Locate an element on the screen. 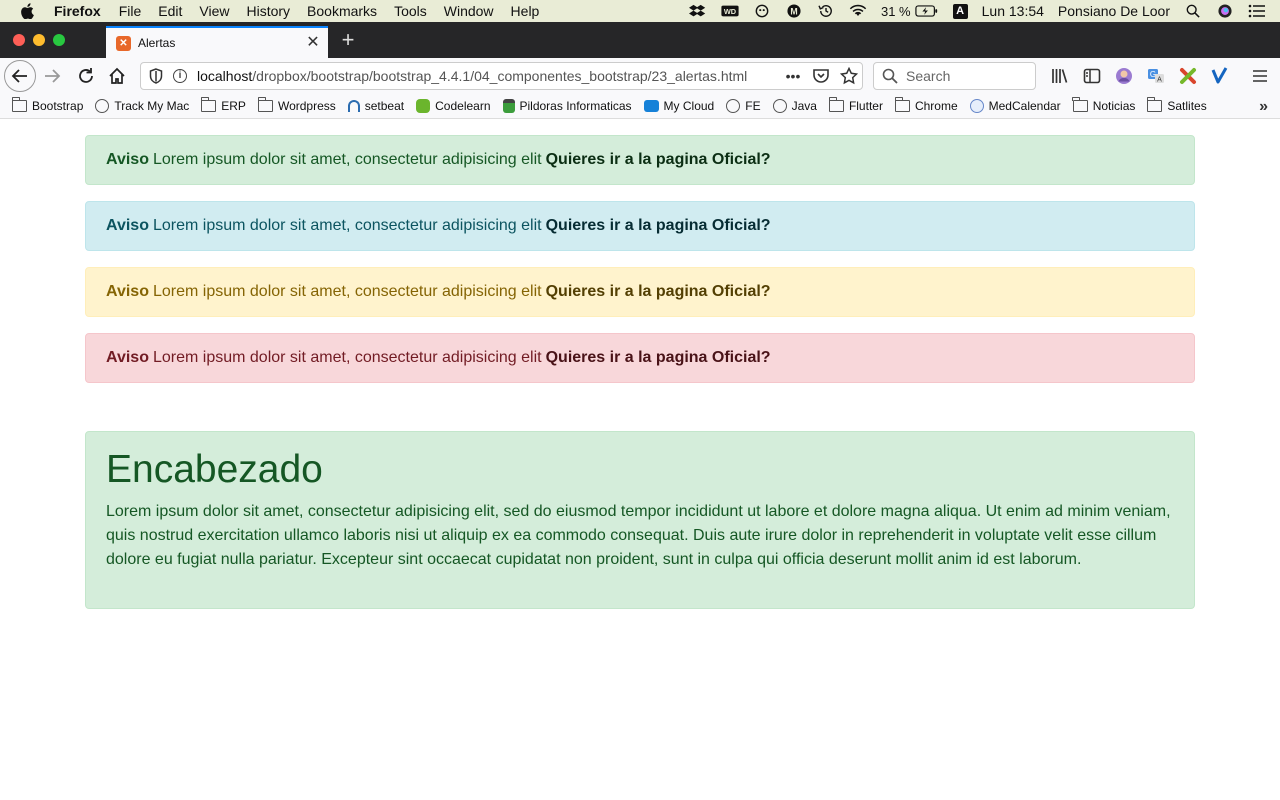  menu-file: File is located at coordinates (130, 11).